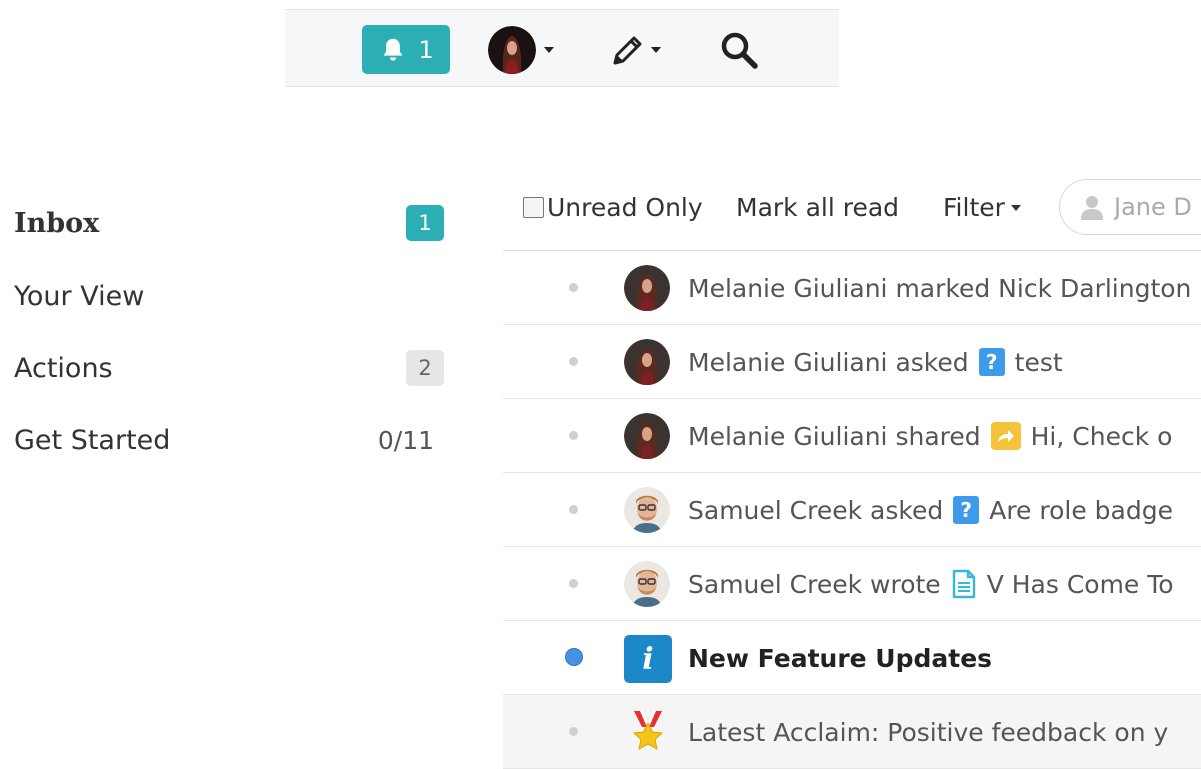 This screenshot has height=769, width=1201. What do you see at coordinates (625, 207) in the screenshot?
I see `unread-only-label: Unread Only` at bounding box center [625, 207].